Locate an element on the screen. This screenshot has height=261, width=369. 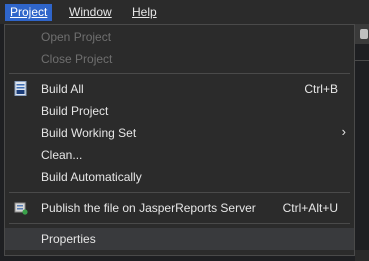
background-divider is located at coordinates (362, 60).